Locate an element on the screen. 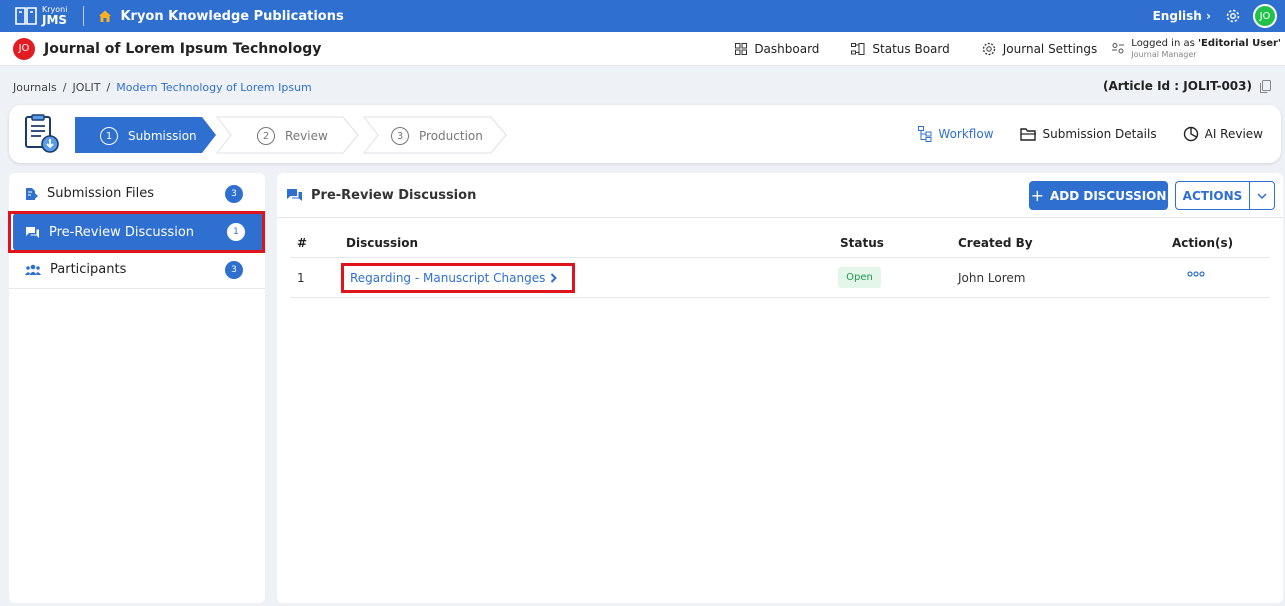  pie-chart-icon is located at coordinates (1190, 134).